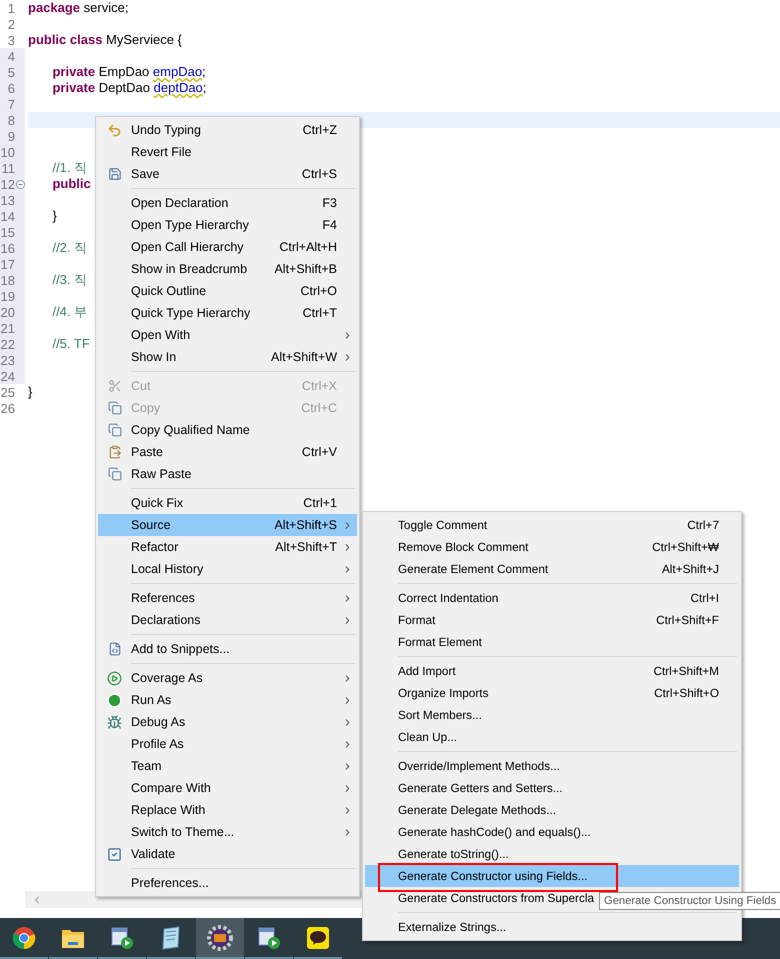  I want to click on line-number: 6, so click(10, 88).